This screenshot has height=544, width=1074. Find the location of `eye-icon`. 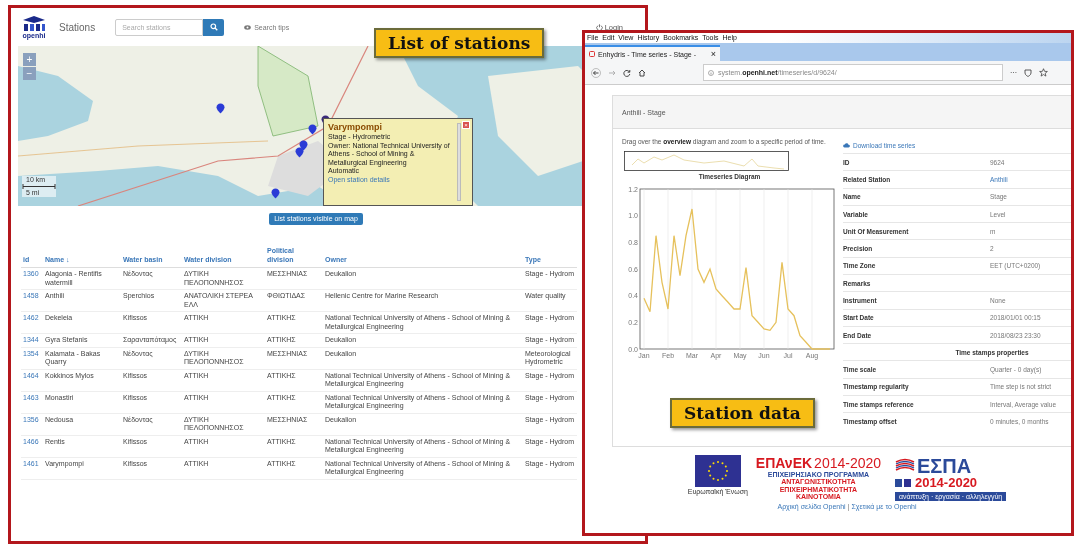

eye-icon is located at coordinates (248, 27).